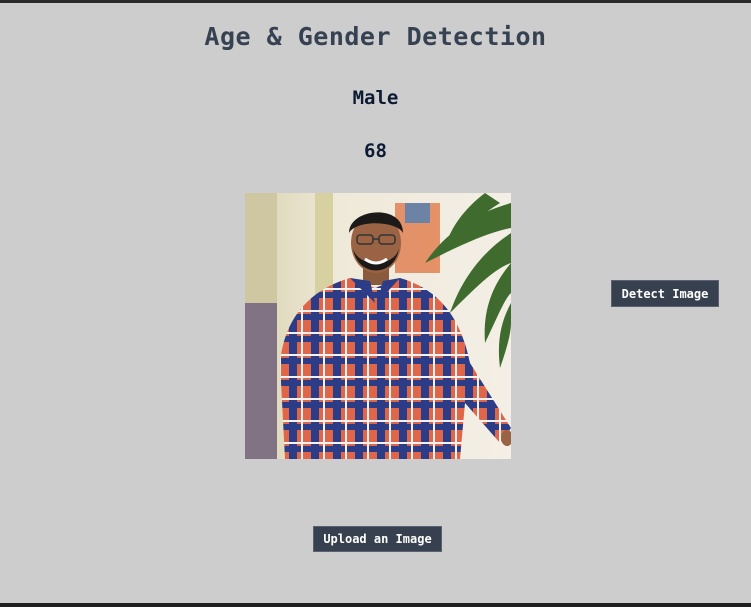 The width and height of the screenshot is (751, 607). What do you see at coordinates (665, 293) in the screenshot?
I see `detect-image-button: Detect Image` at bounding box center [665, 293].